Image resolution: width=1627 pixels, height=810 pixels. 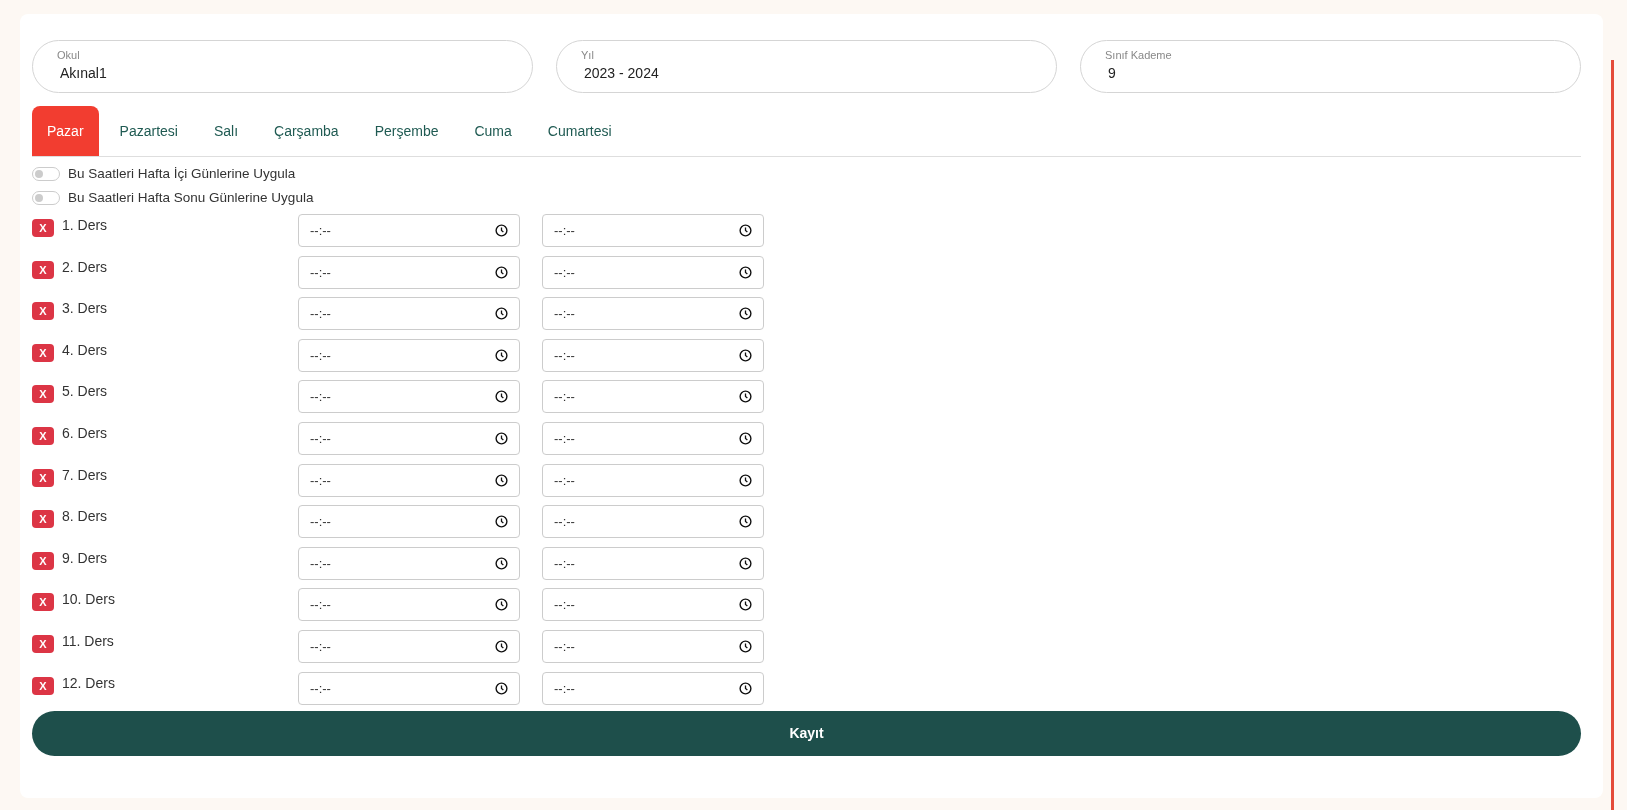 I want to click on toggle-label: Bu Saatleri Hafta İçi Günlerine Uygula, so click(x=182, y=173).